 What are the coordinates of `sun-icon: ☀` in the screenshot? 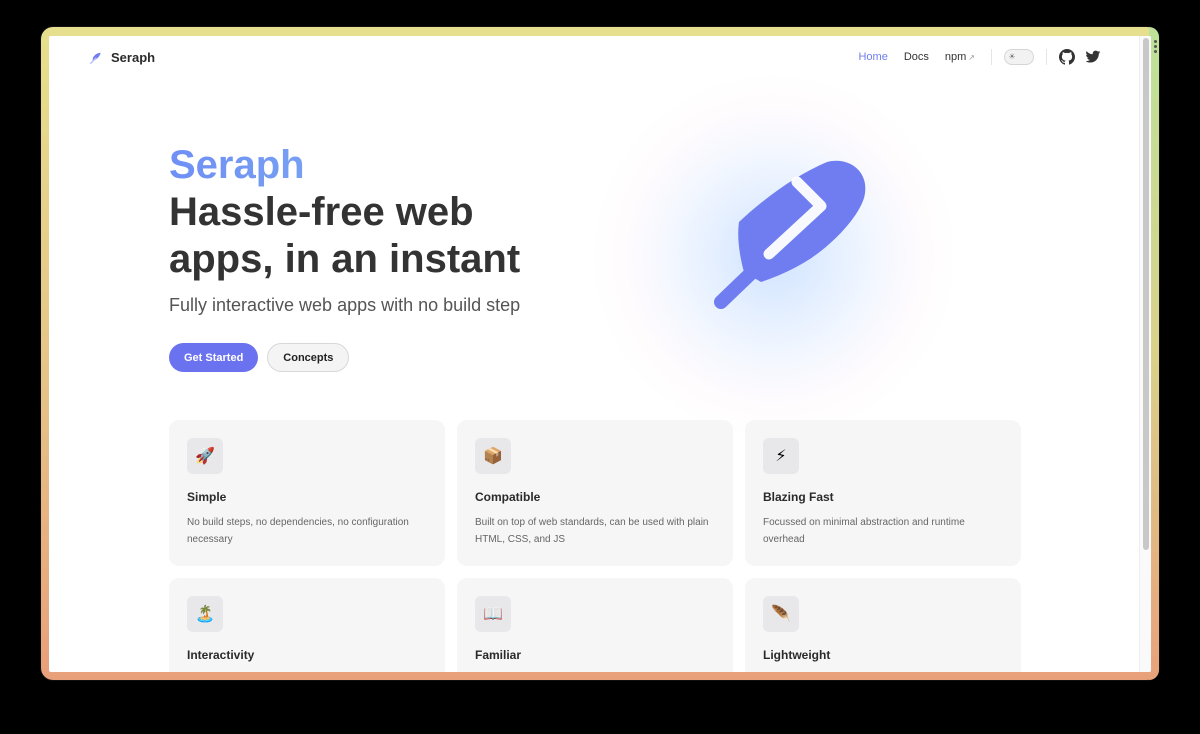 It's located at (1012, 56).